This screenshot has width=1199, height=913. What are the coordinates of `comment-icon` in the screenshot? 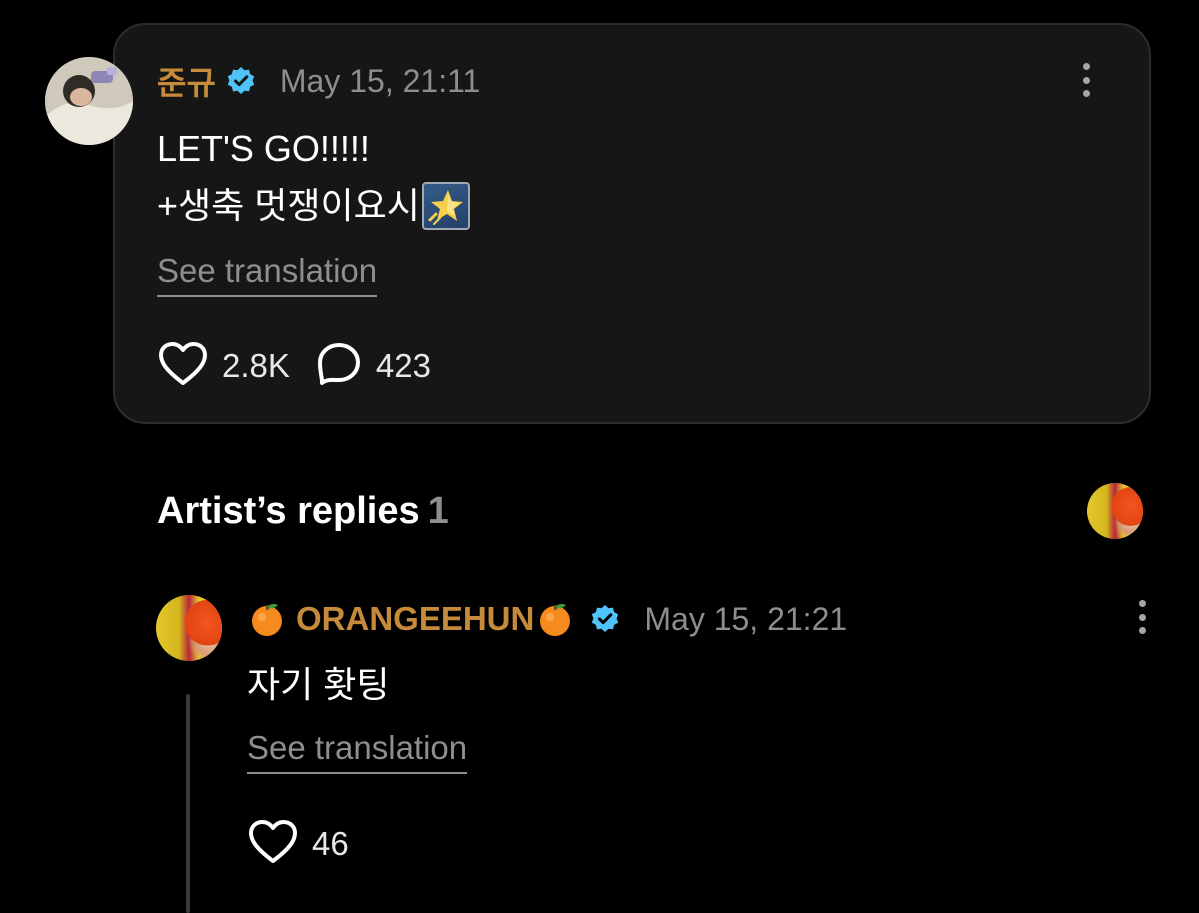 It's located at (339, 366).